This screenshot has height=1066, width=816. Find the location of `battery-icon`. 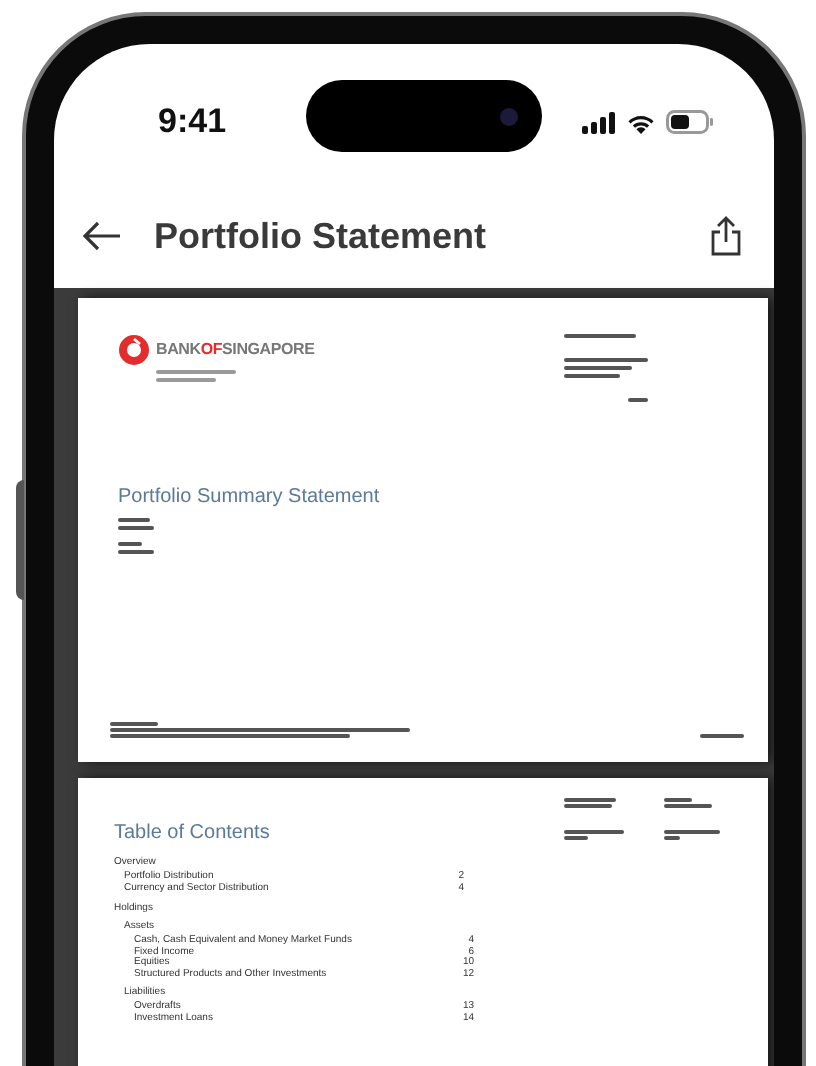

battery-icon is located at coordinates (690, 122).